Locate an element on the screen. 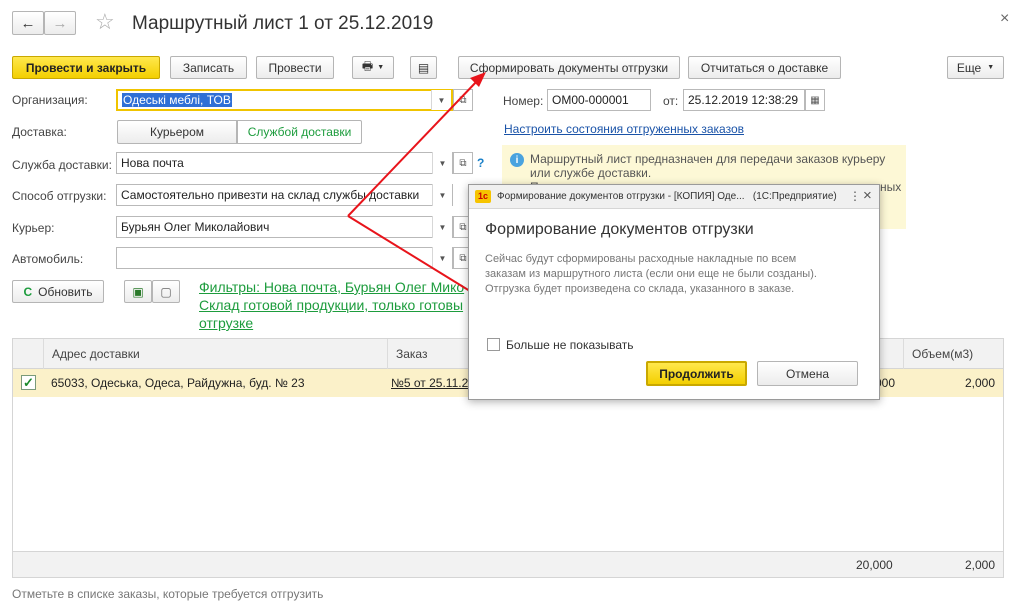 The width and height of the screenshot is (1024, 601). organization-value: Одеські меблі, ТОВ is located at coordinates (177, 100).